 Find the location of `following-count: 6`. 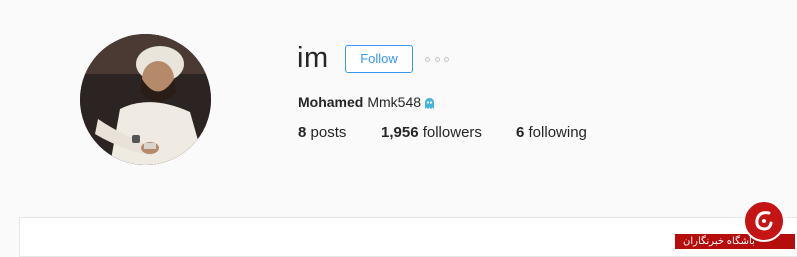

following-count: 6 is located at coordinates (520, 132).